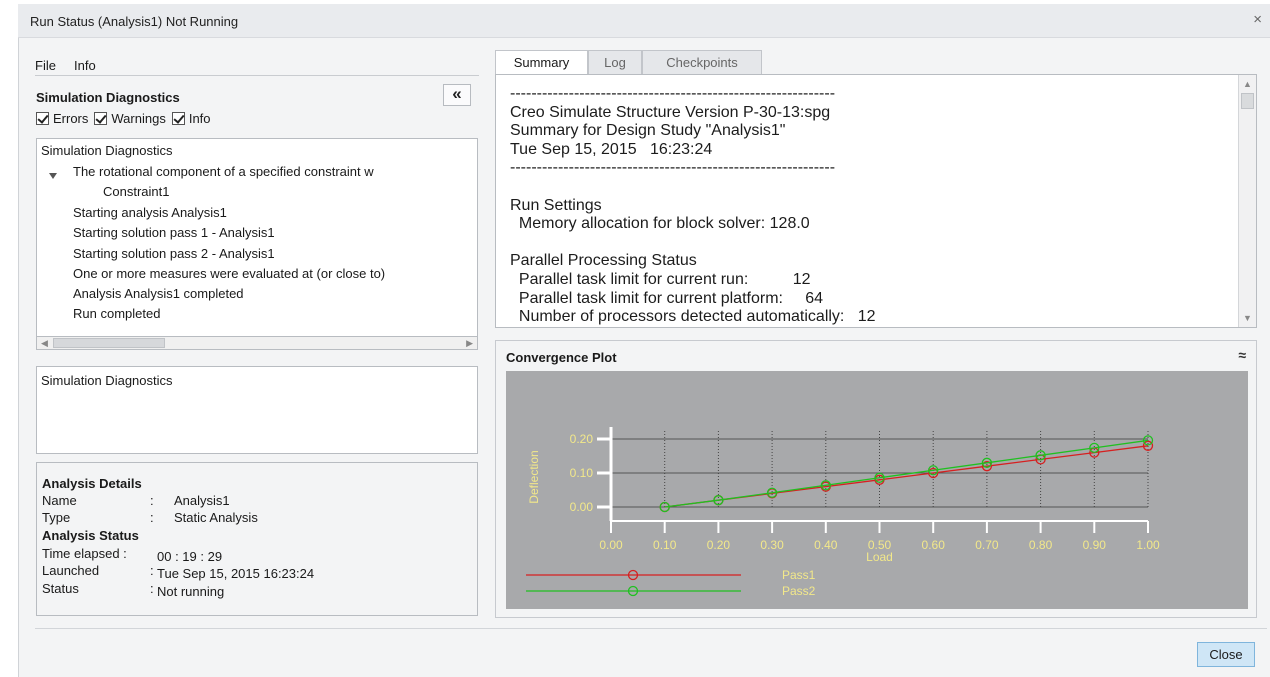 This screenshot has height=677, width=1270. What do you see at coordinates (174, 232) in the screenshot?
I see `tree-item: Starting solution pass 1 - Analysis1` at bounding box center [174, 232].